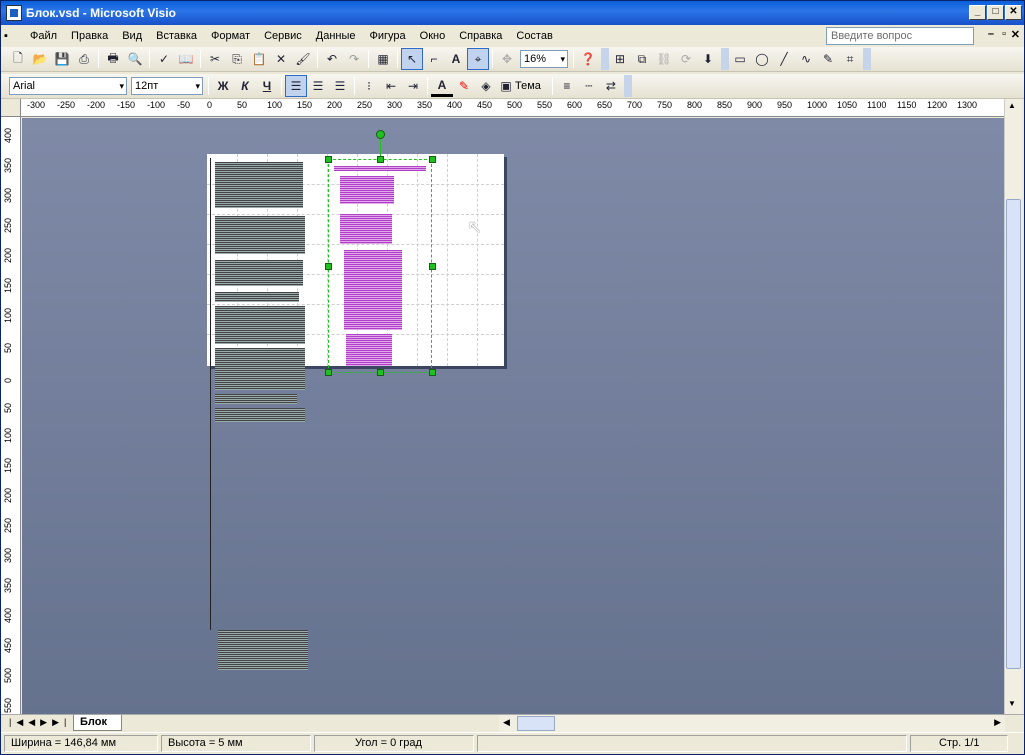 The width and height of the screenshot is (1025, 755). I want to click on paste-icon: 📋, so click(259, 59).